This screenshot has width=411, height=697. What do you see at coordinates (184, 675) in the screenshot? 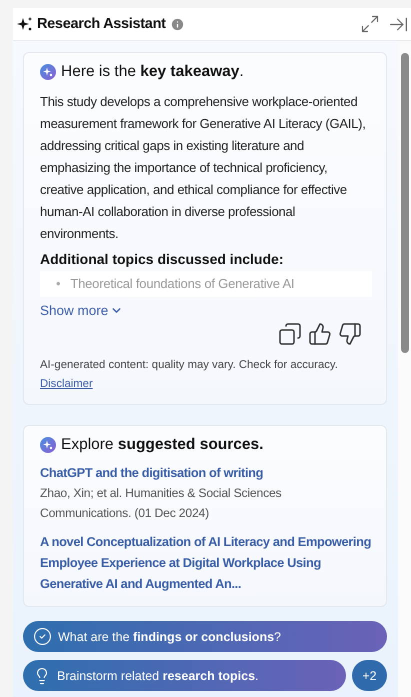
I see `suggested-prompt-button: Brainstorm related research topics.` at bounding box center [184, 675].